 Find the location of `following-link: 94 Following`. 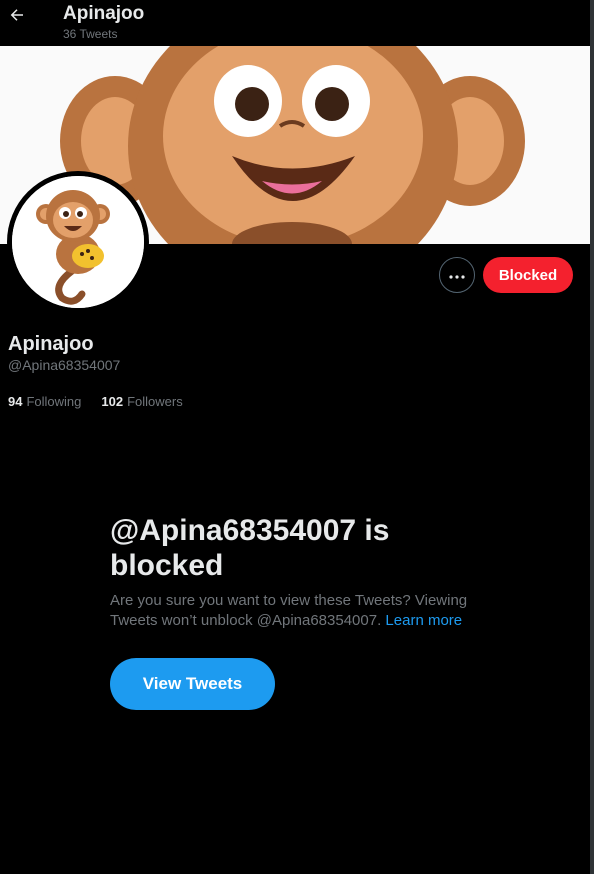

following-link: 94 Following is located at coordinates (44, 401).